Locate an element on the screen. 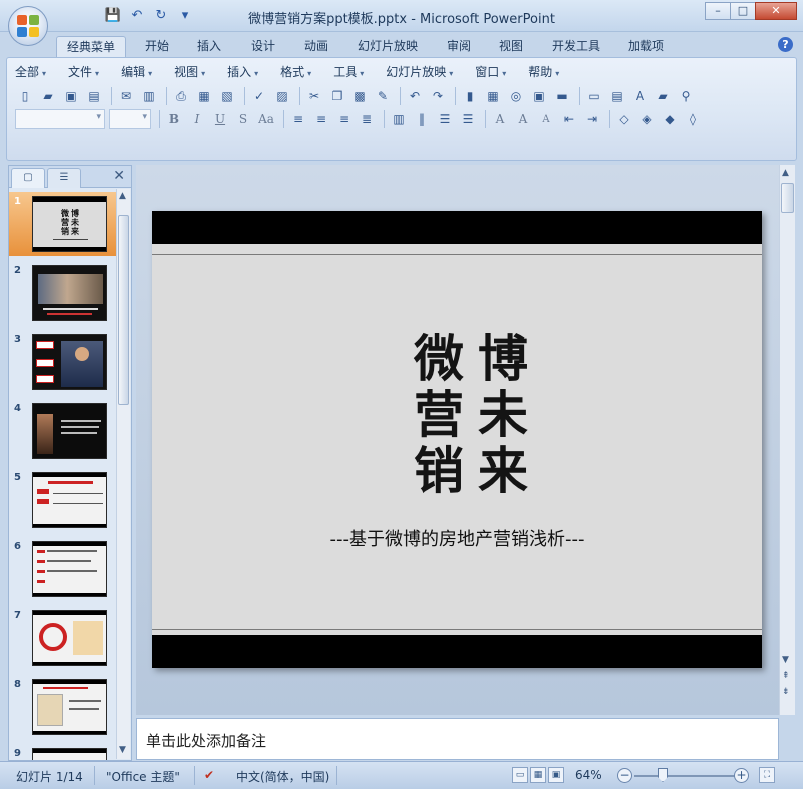  zoom-slider-thumb is located at coordinates (663, 775).